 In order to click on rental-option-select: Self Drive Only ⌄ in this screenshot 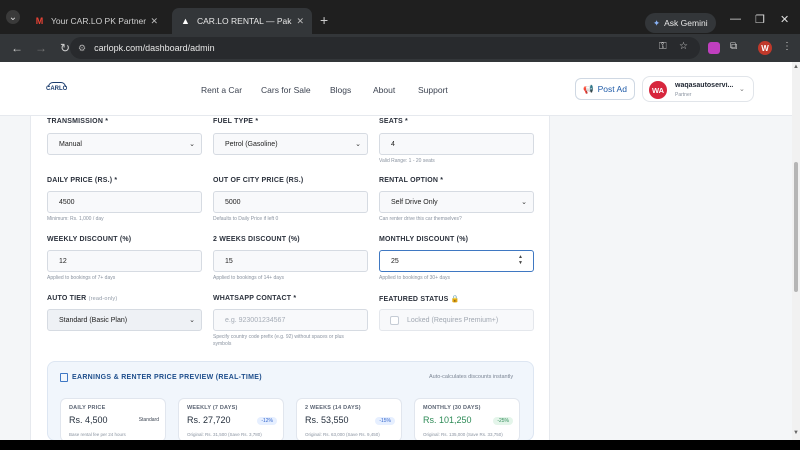, I will do `click(456, 202)`.